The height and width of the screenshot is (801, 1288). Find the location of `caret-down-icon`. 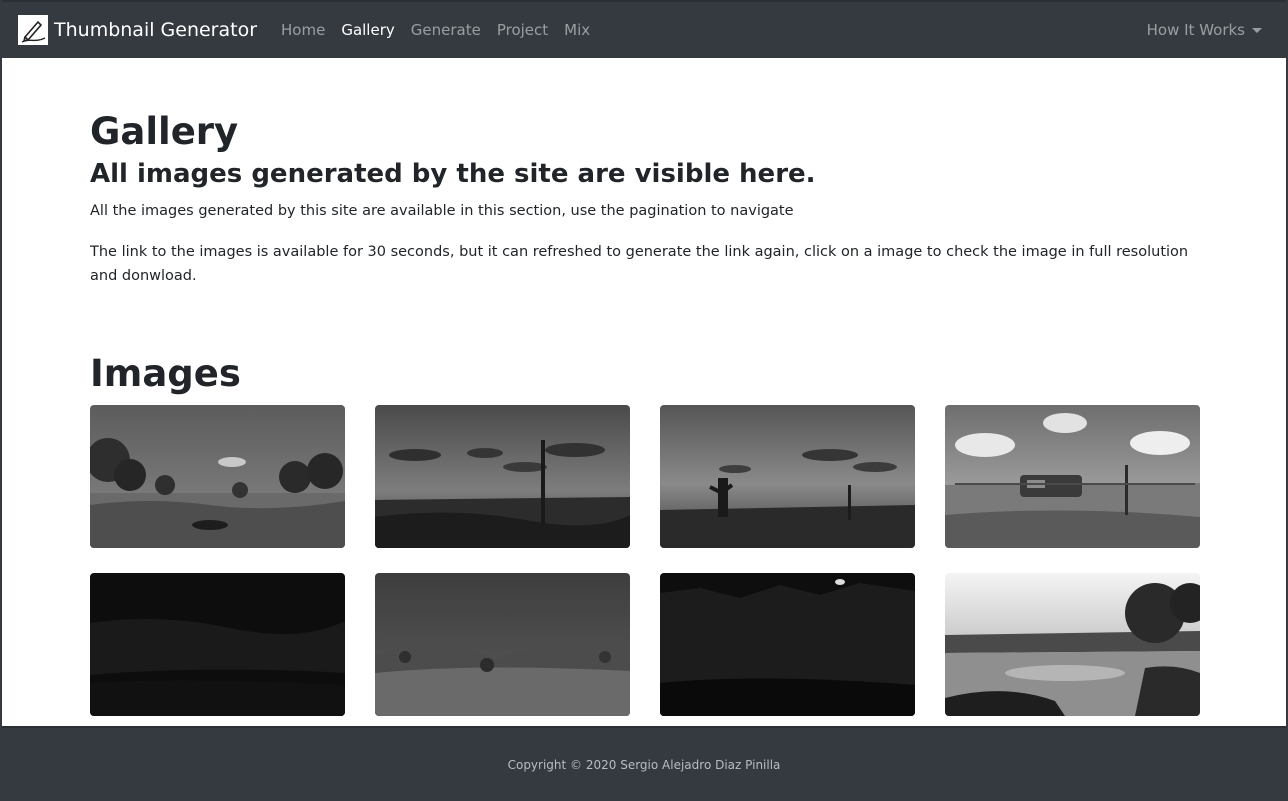

caret-down-icon is located at coordinates (1257, 30).